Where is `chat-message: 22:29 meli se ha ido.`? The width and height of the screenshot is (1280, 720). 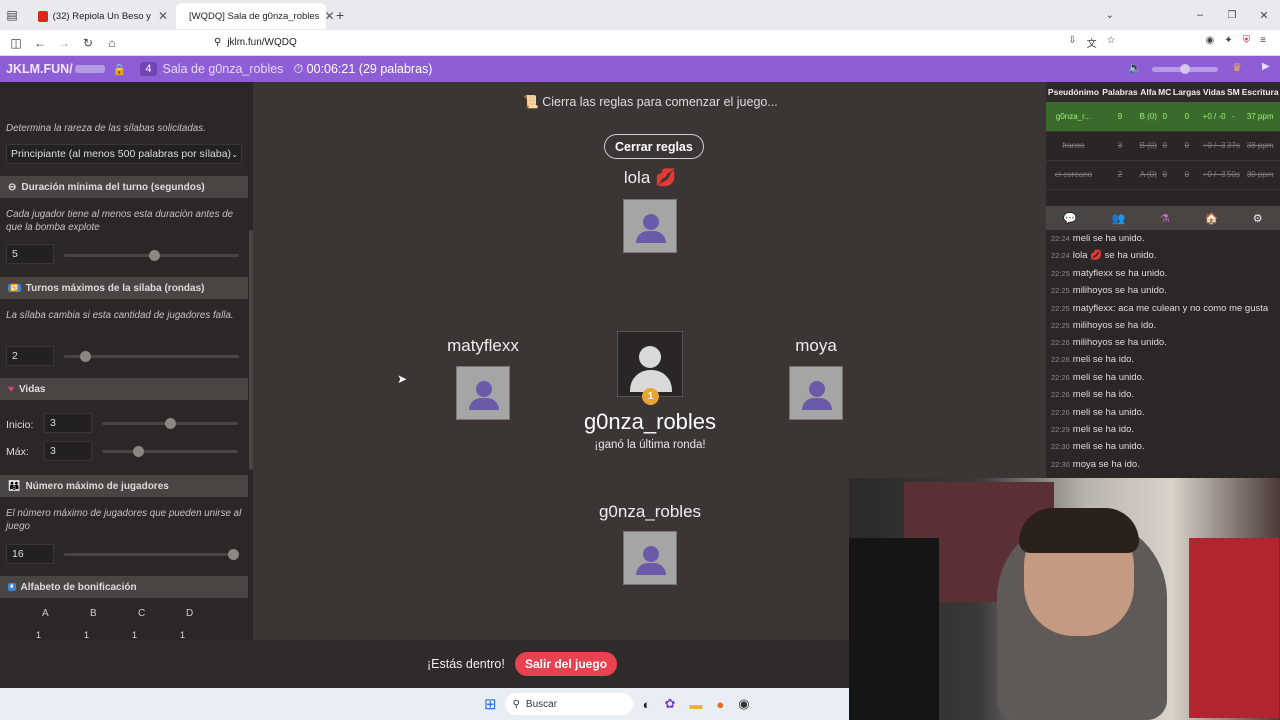 chat-message: 22:29 meli se ha ido. is located at coordinates (1163, 429).